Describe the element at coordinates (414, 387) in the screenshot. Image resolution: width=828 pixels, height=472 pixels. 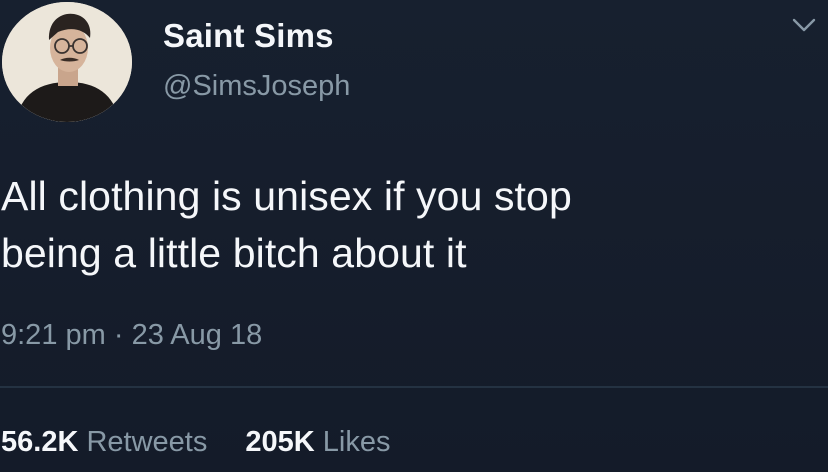
I see `divider` at that location.